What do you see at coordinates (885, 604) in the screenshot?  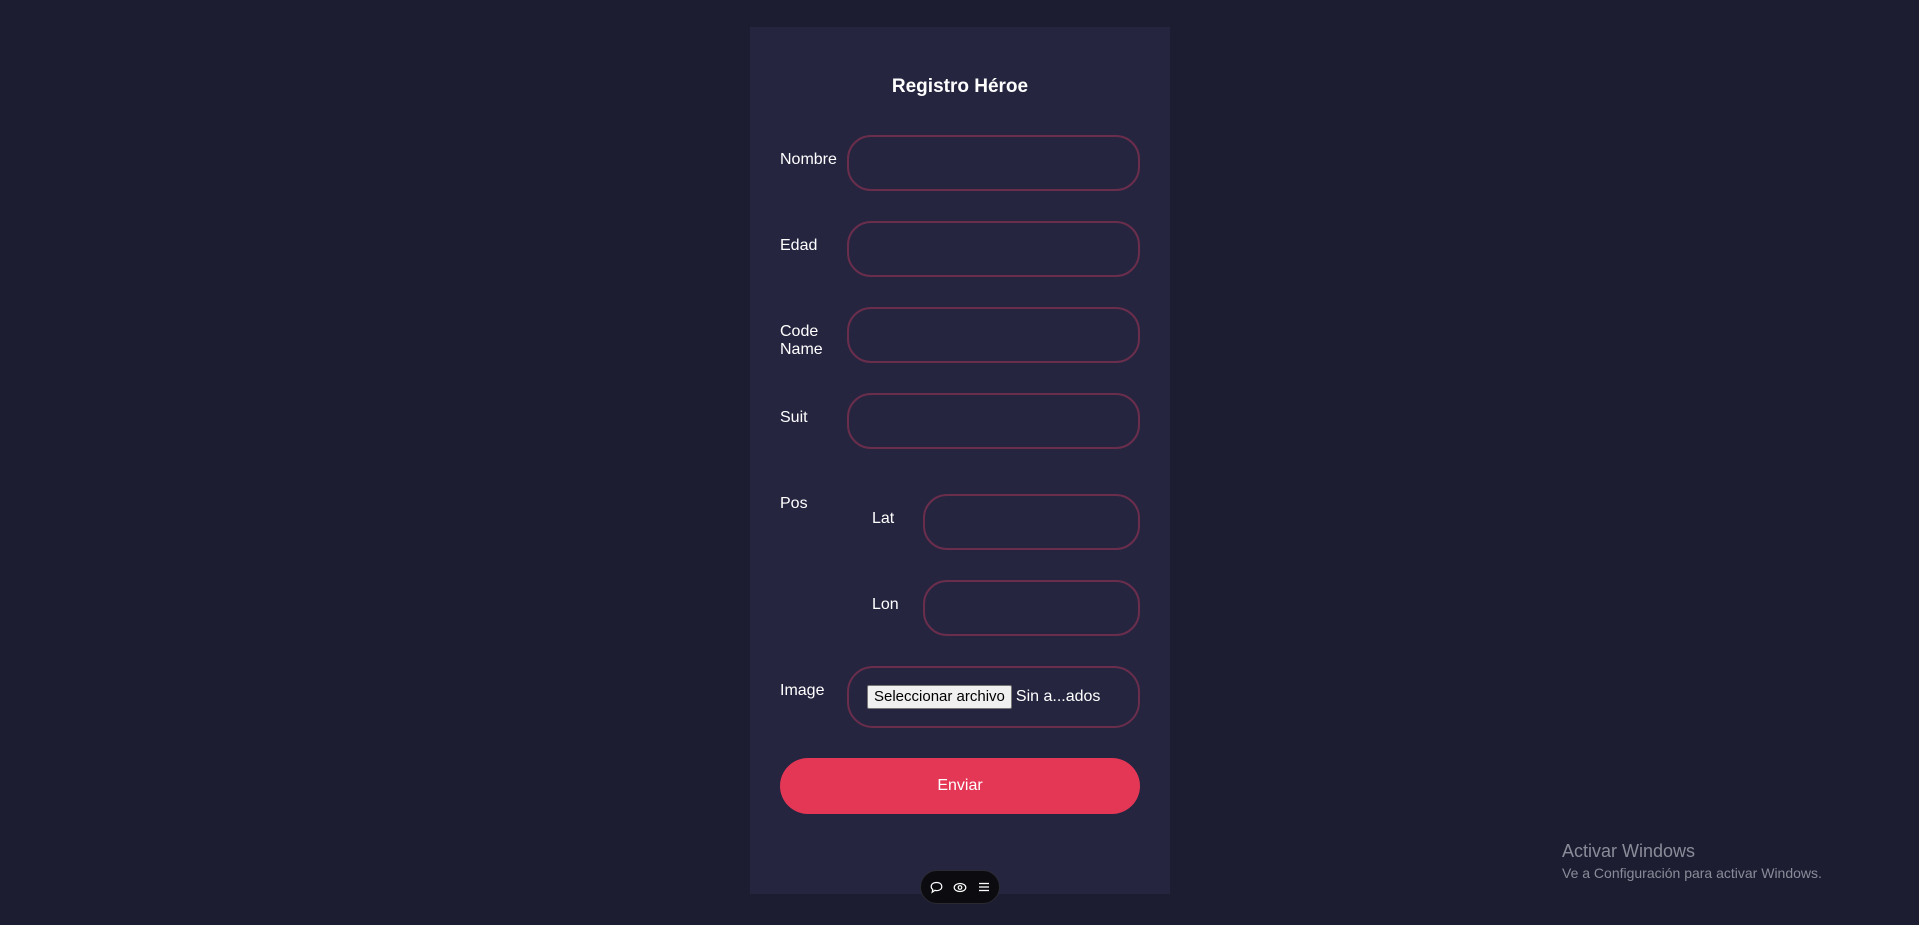 I see `lon-label: Lon` at bounding box center [885, 604].